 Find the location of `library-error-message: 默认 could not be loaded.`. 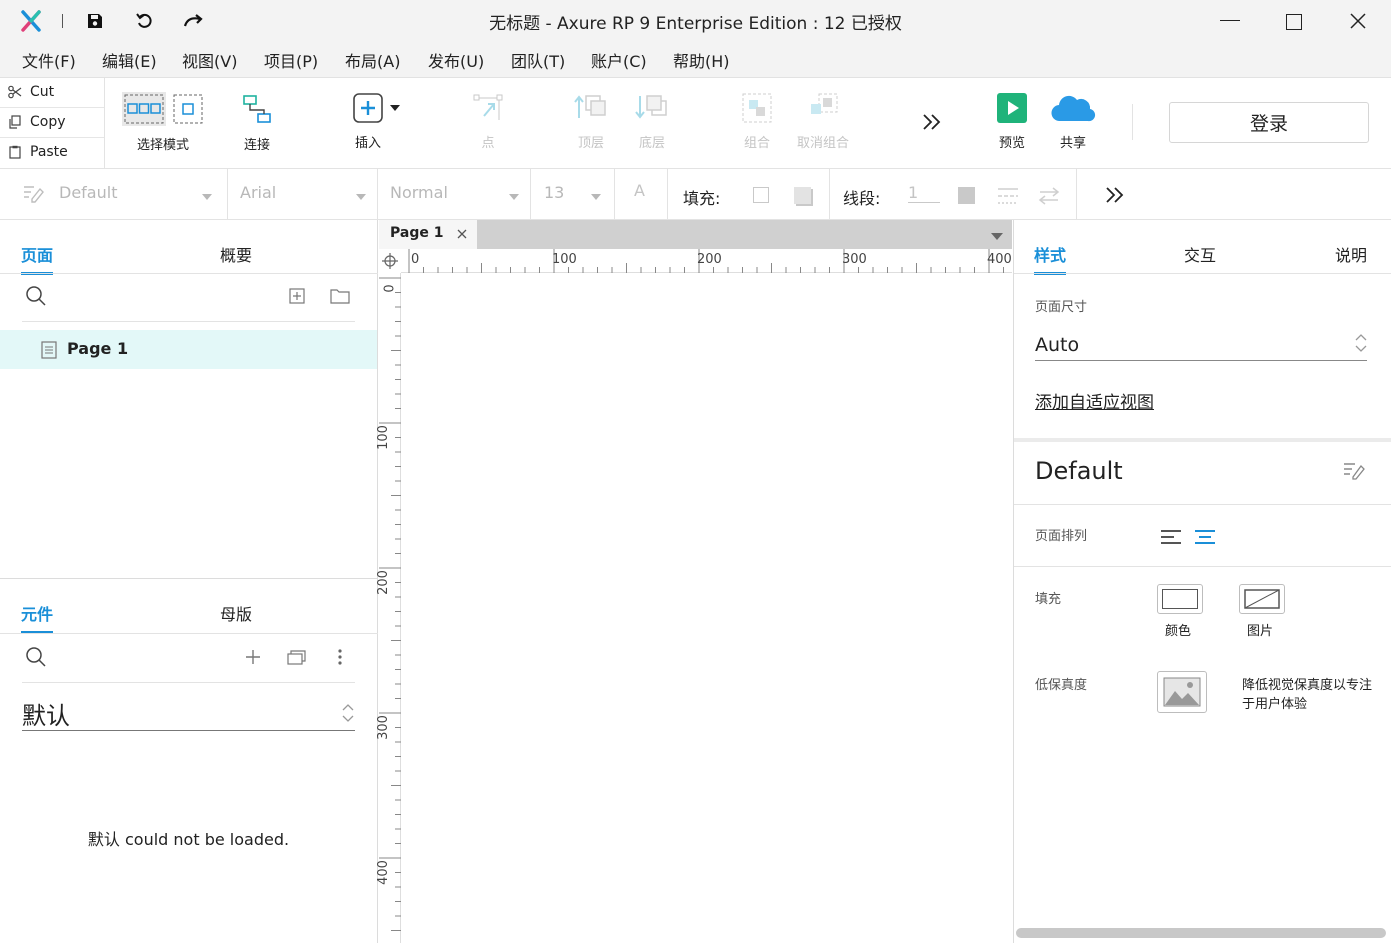

library-error-message: 默认 could not be loaded. is located at coordinates (188, 839).